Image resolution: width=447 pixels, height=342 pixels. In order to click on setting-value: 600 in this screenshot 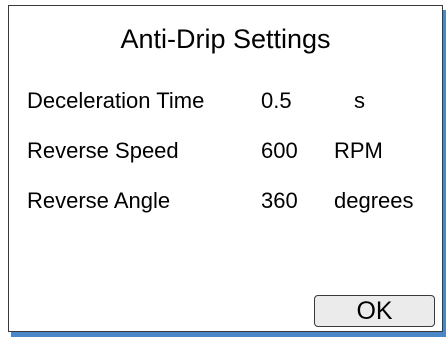, I will do `click(279, 150)`.